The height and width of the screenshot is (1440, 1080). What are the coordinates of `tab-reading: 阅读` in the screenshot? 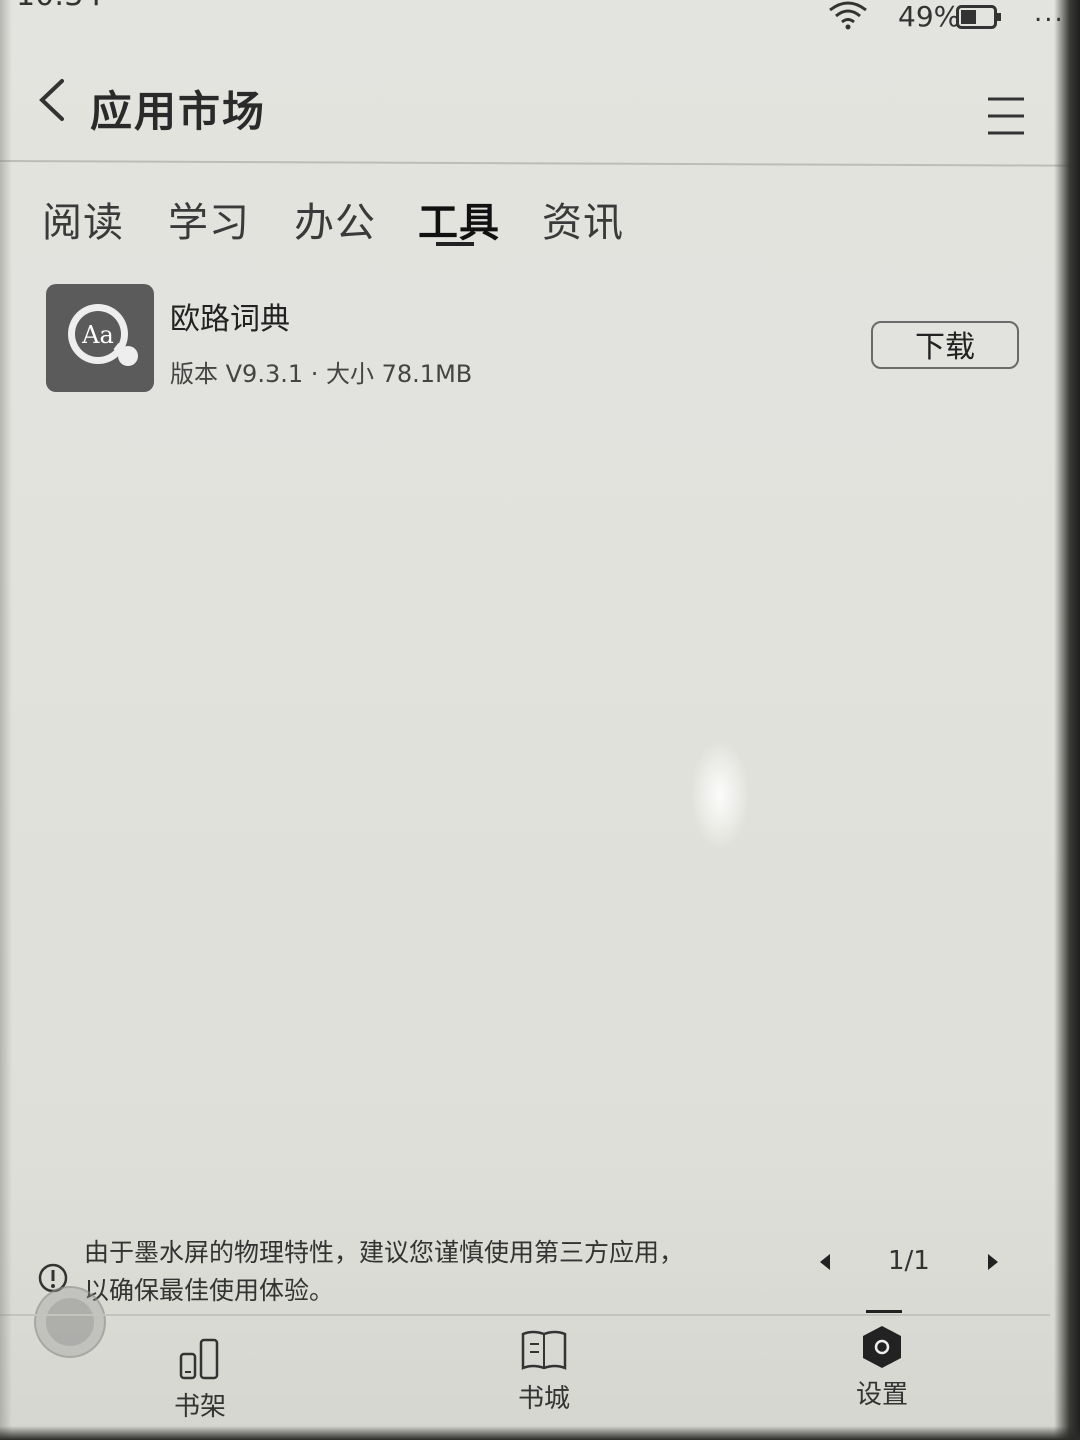 It's located at (83, 219).